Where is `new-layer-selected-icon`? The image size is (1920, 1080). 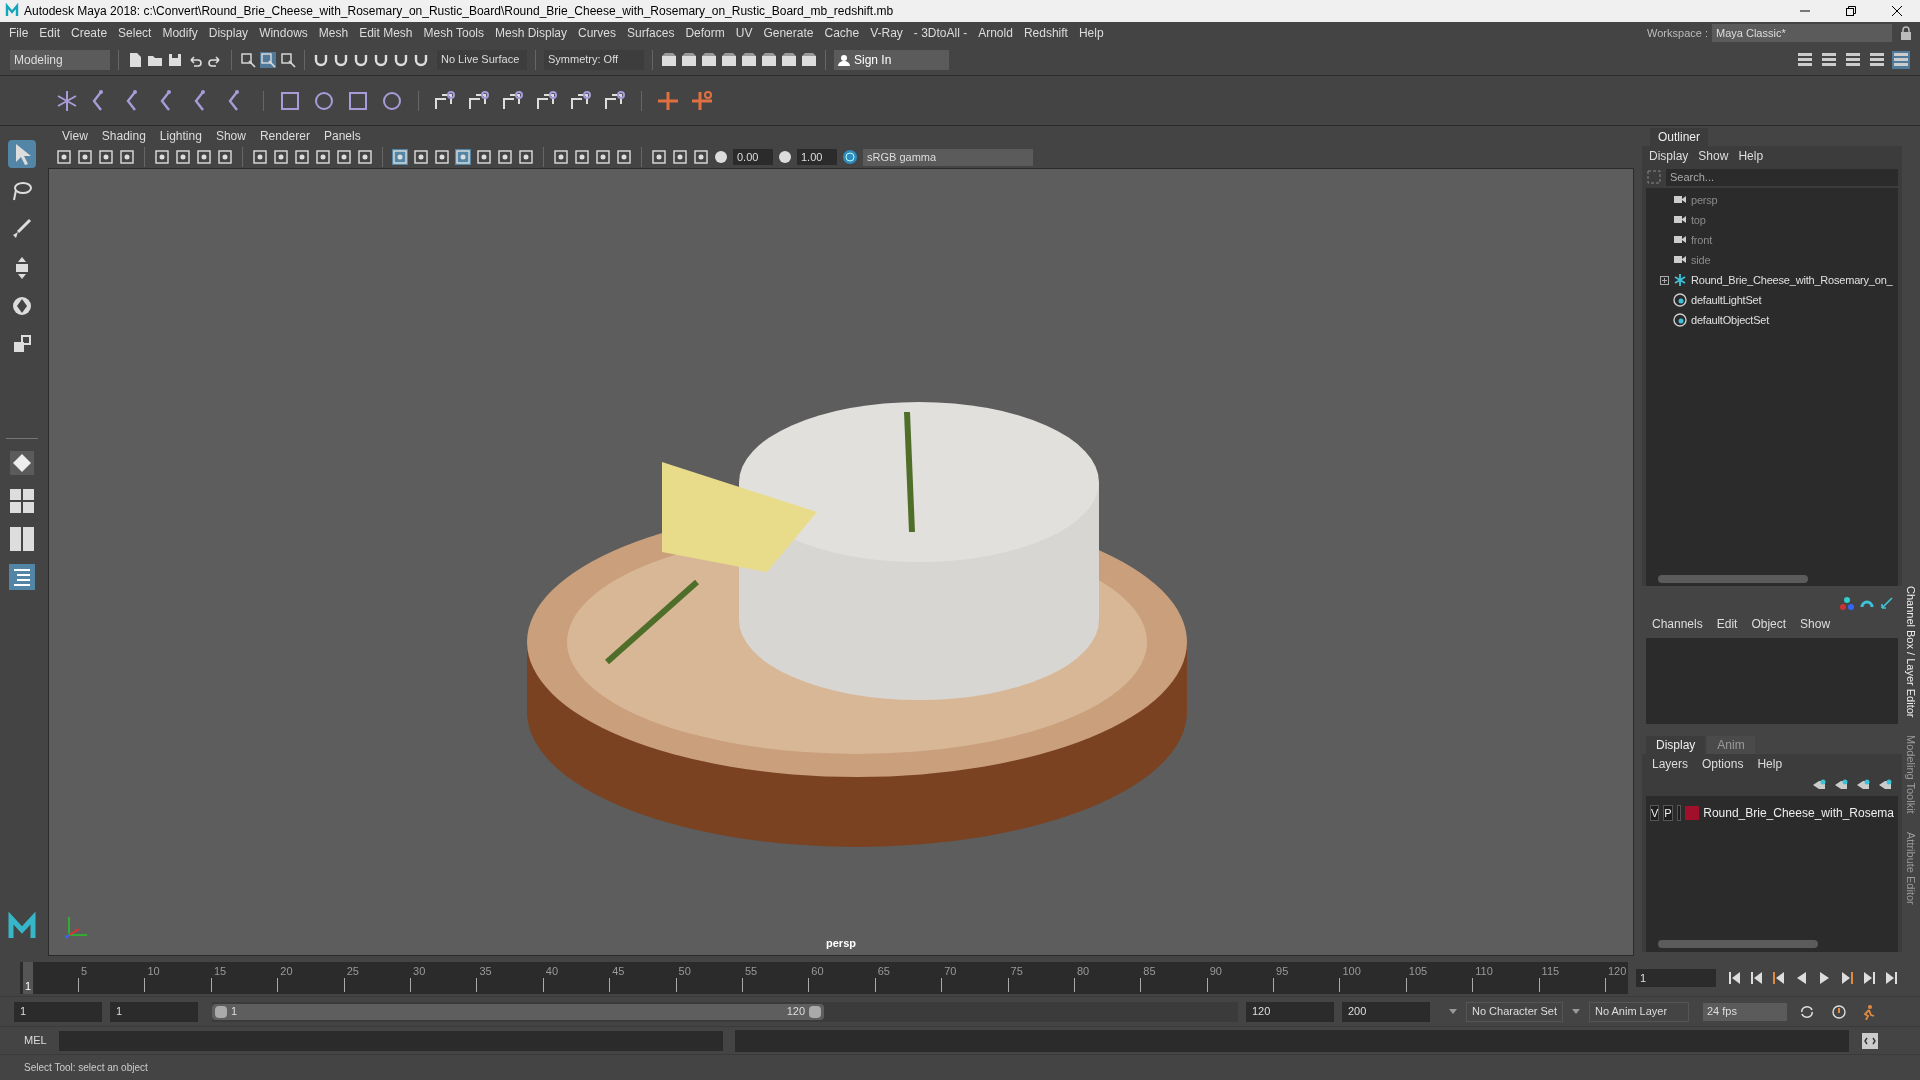 new-layer-selected-icon is located at coordinates (1885, 785).